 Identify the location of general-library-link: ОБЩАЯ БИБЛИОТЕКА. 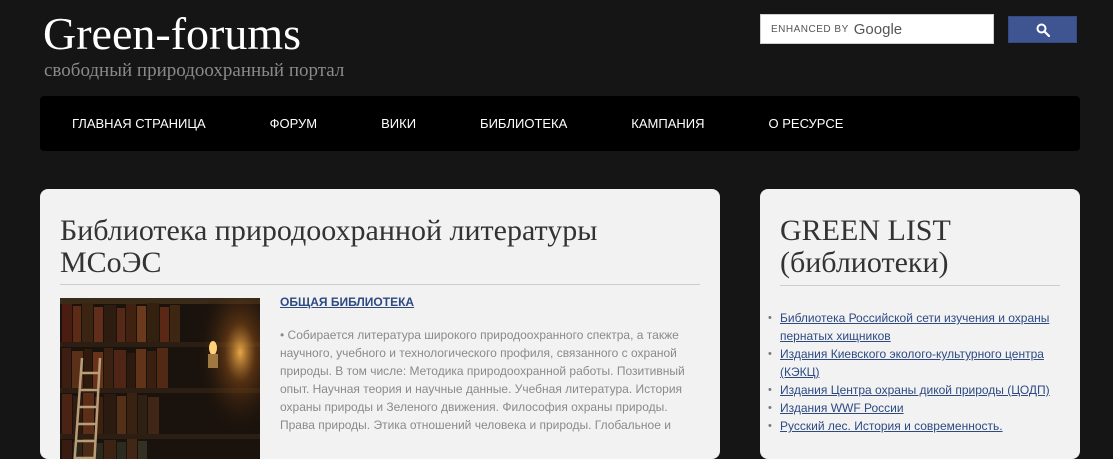
(347, 302).